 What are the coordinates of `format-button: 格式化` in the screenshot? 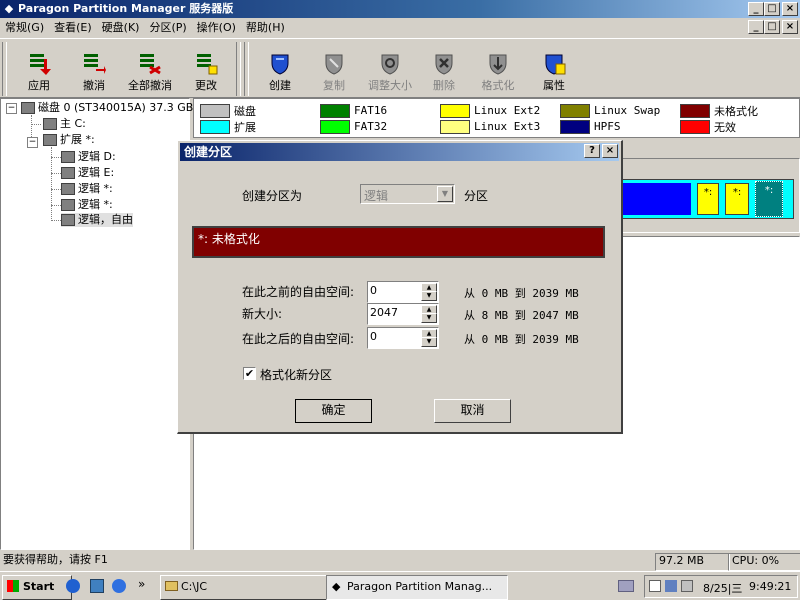 It's located at (498, 72).